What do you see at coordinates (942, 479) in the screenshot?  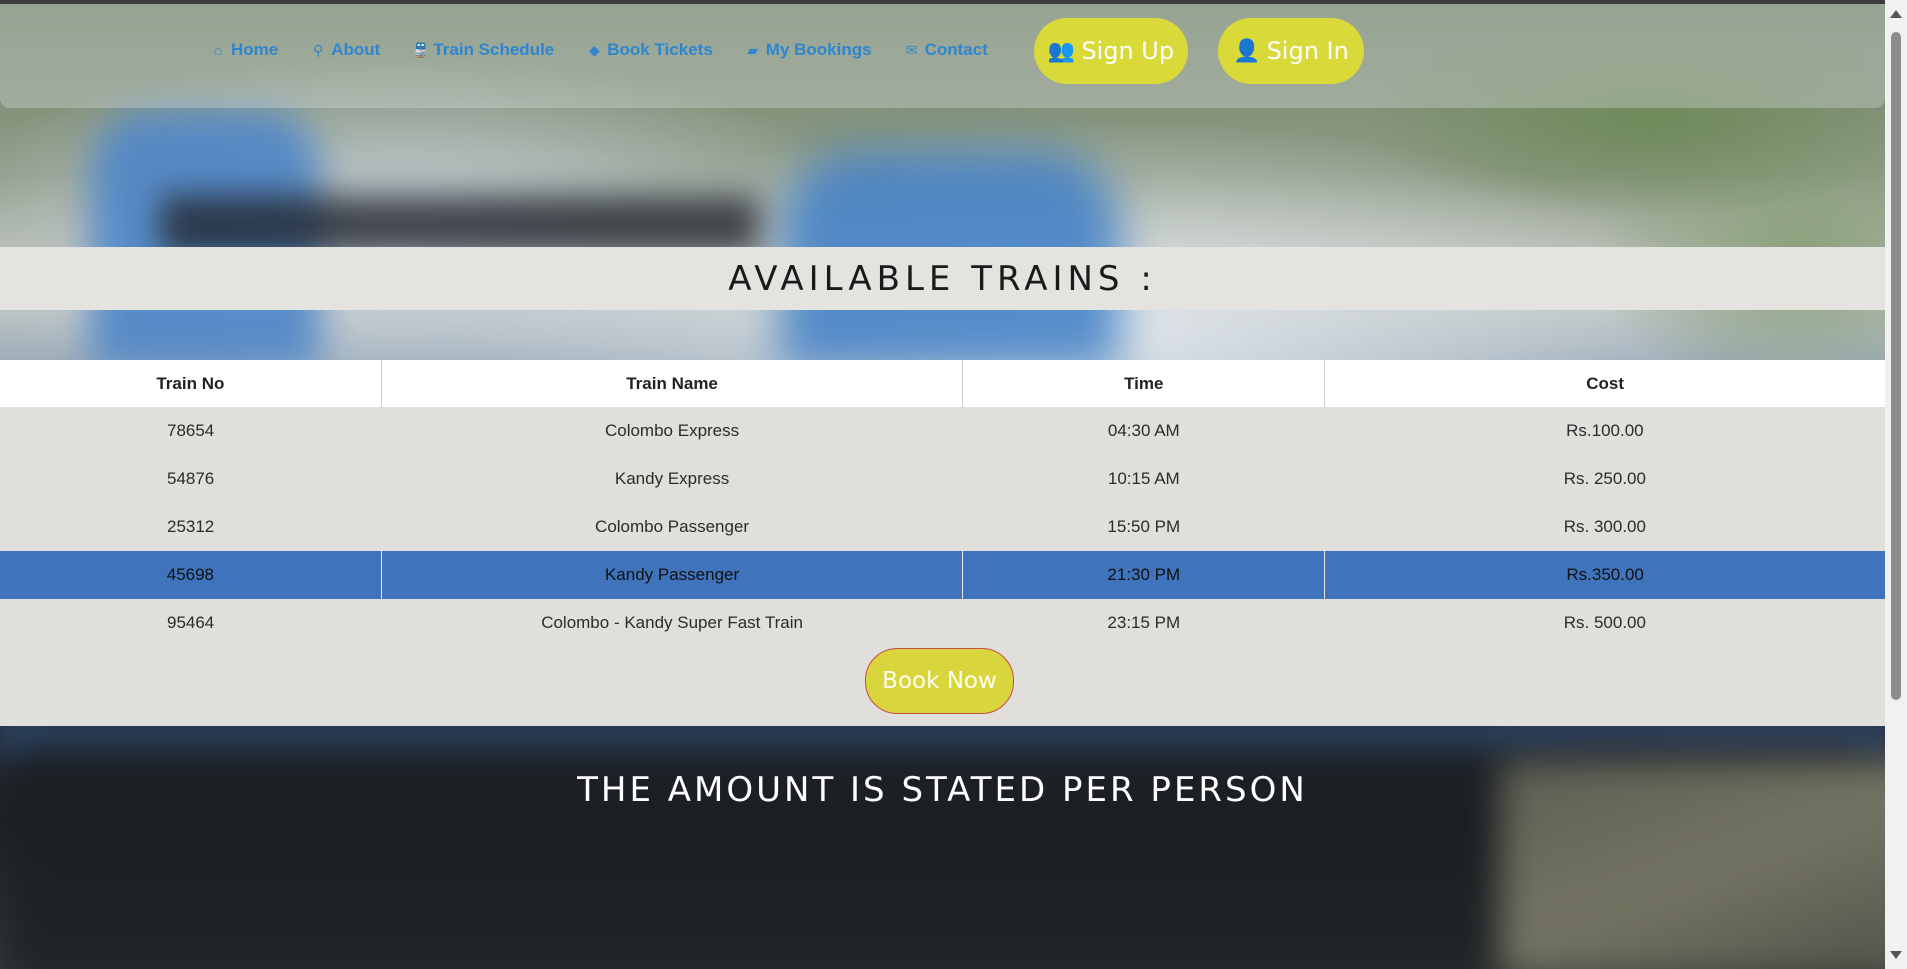 I see `table-row: 54876 Kandy Express 10:15 AM Rs. 250.00` at bounding box center [942, 479].